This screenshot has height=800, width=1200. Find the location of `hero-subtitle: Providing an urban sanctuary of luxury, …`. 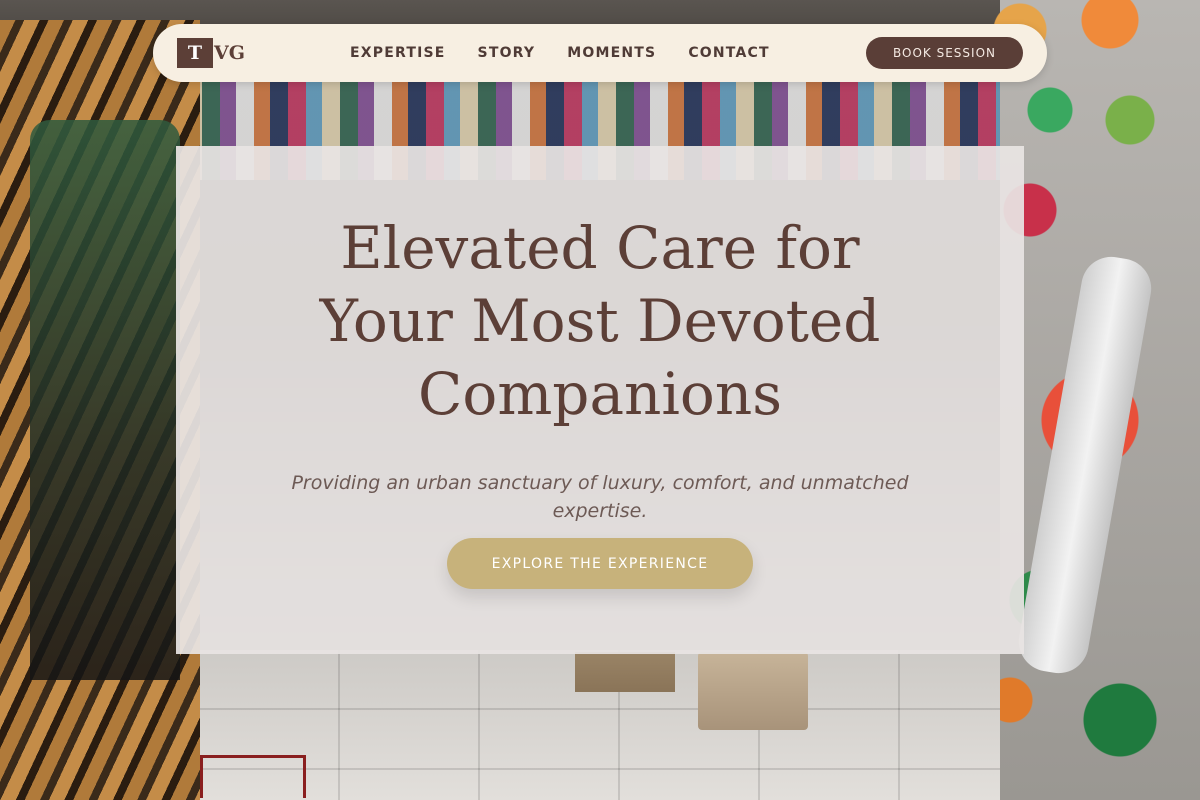

hero-subtitle: Providing an urban sanctuary of luxury, … is located at coordinates (600, 497).